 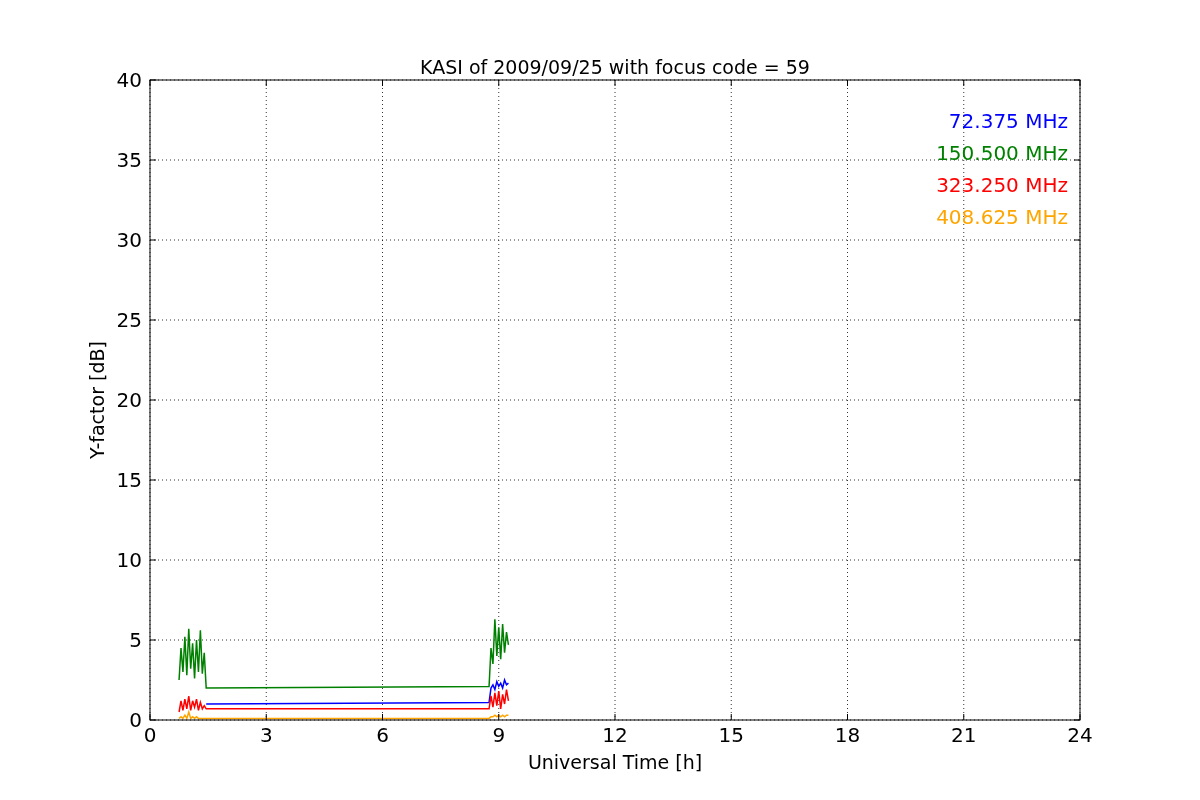 I want to click on y-tick-label: 30, so click(x=129, y=240).